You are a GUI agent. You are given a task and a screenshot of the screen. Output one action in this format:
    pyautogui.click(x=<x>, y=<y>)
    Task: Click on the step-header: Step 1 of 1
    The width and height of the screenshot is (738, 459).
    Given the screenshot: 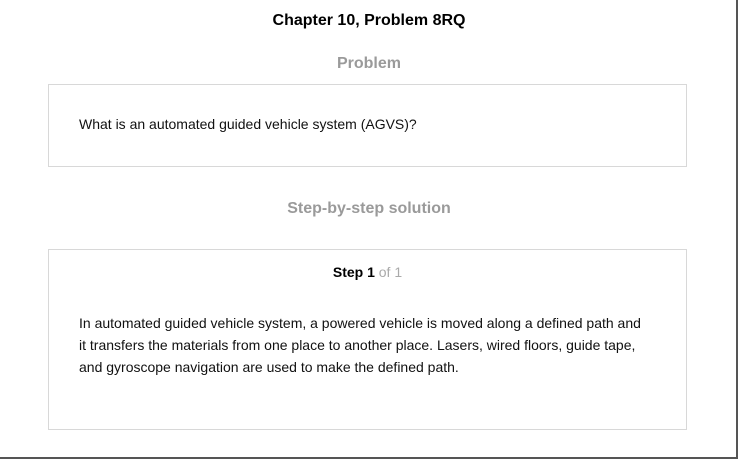 What is the action you would take?
    pyautogui.click(x=367, y=272)
    